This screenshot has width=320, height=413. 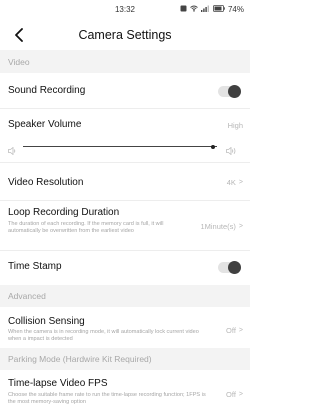 I want to click on video-resolution-value: 4K >, so click(x=235, y=182).